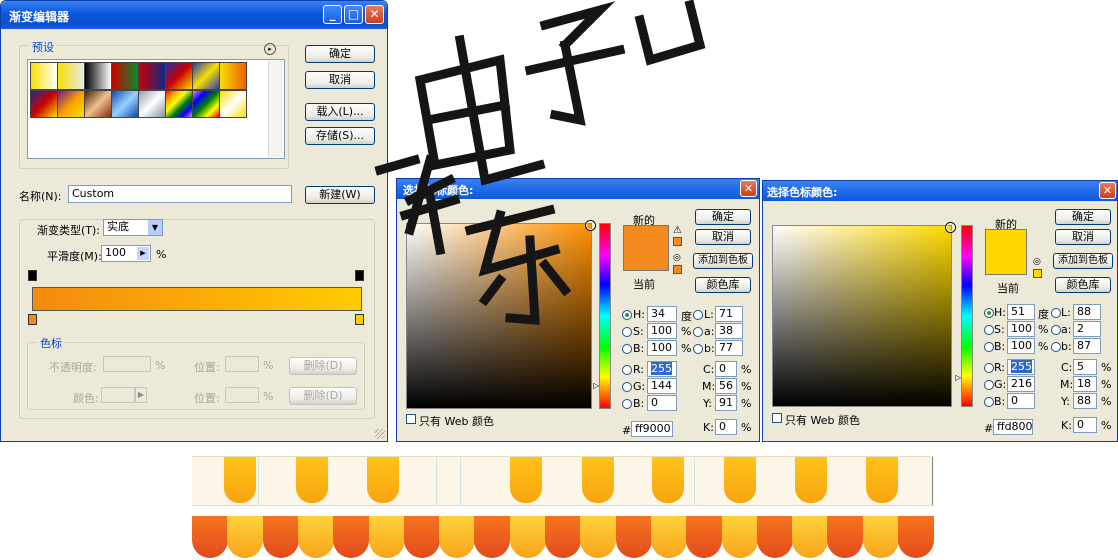  I want to click on color-arrow-icon: ▶, so click(141, 395).